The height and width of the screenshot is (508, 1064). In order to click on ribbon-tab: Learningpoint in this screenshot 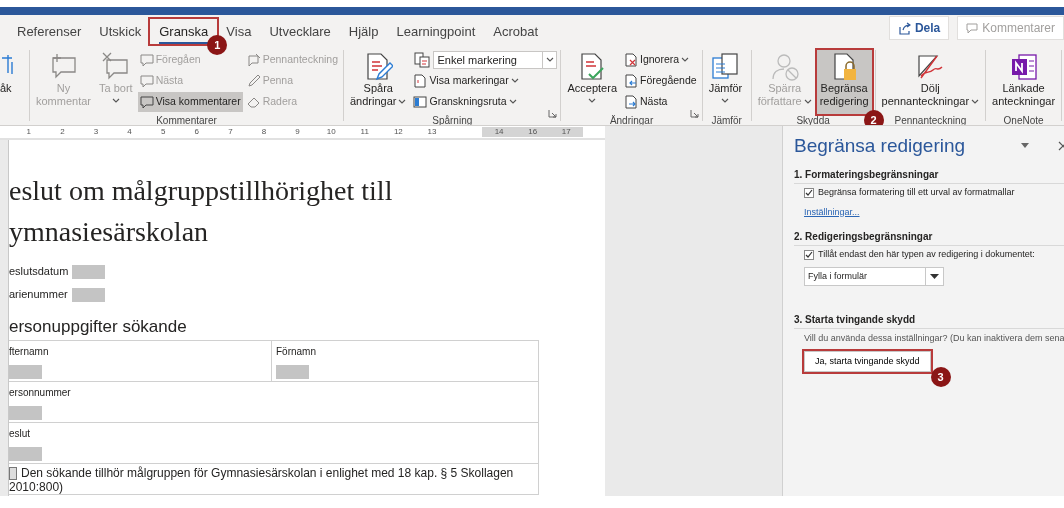, I will do `click(436, 31)`.